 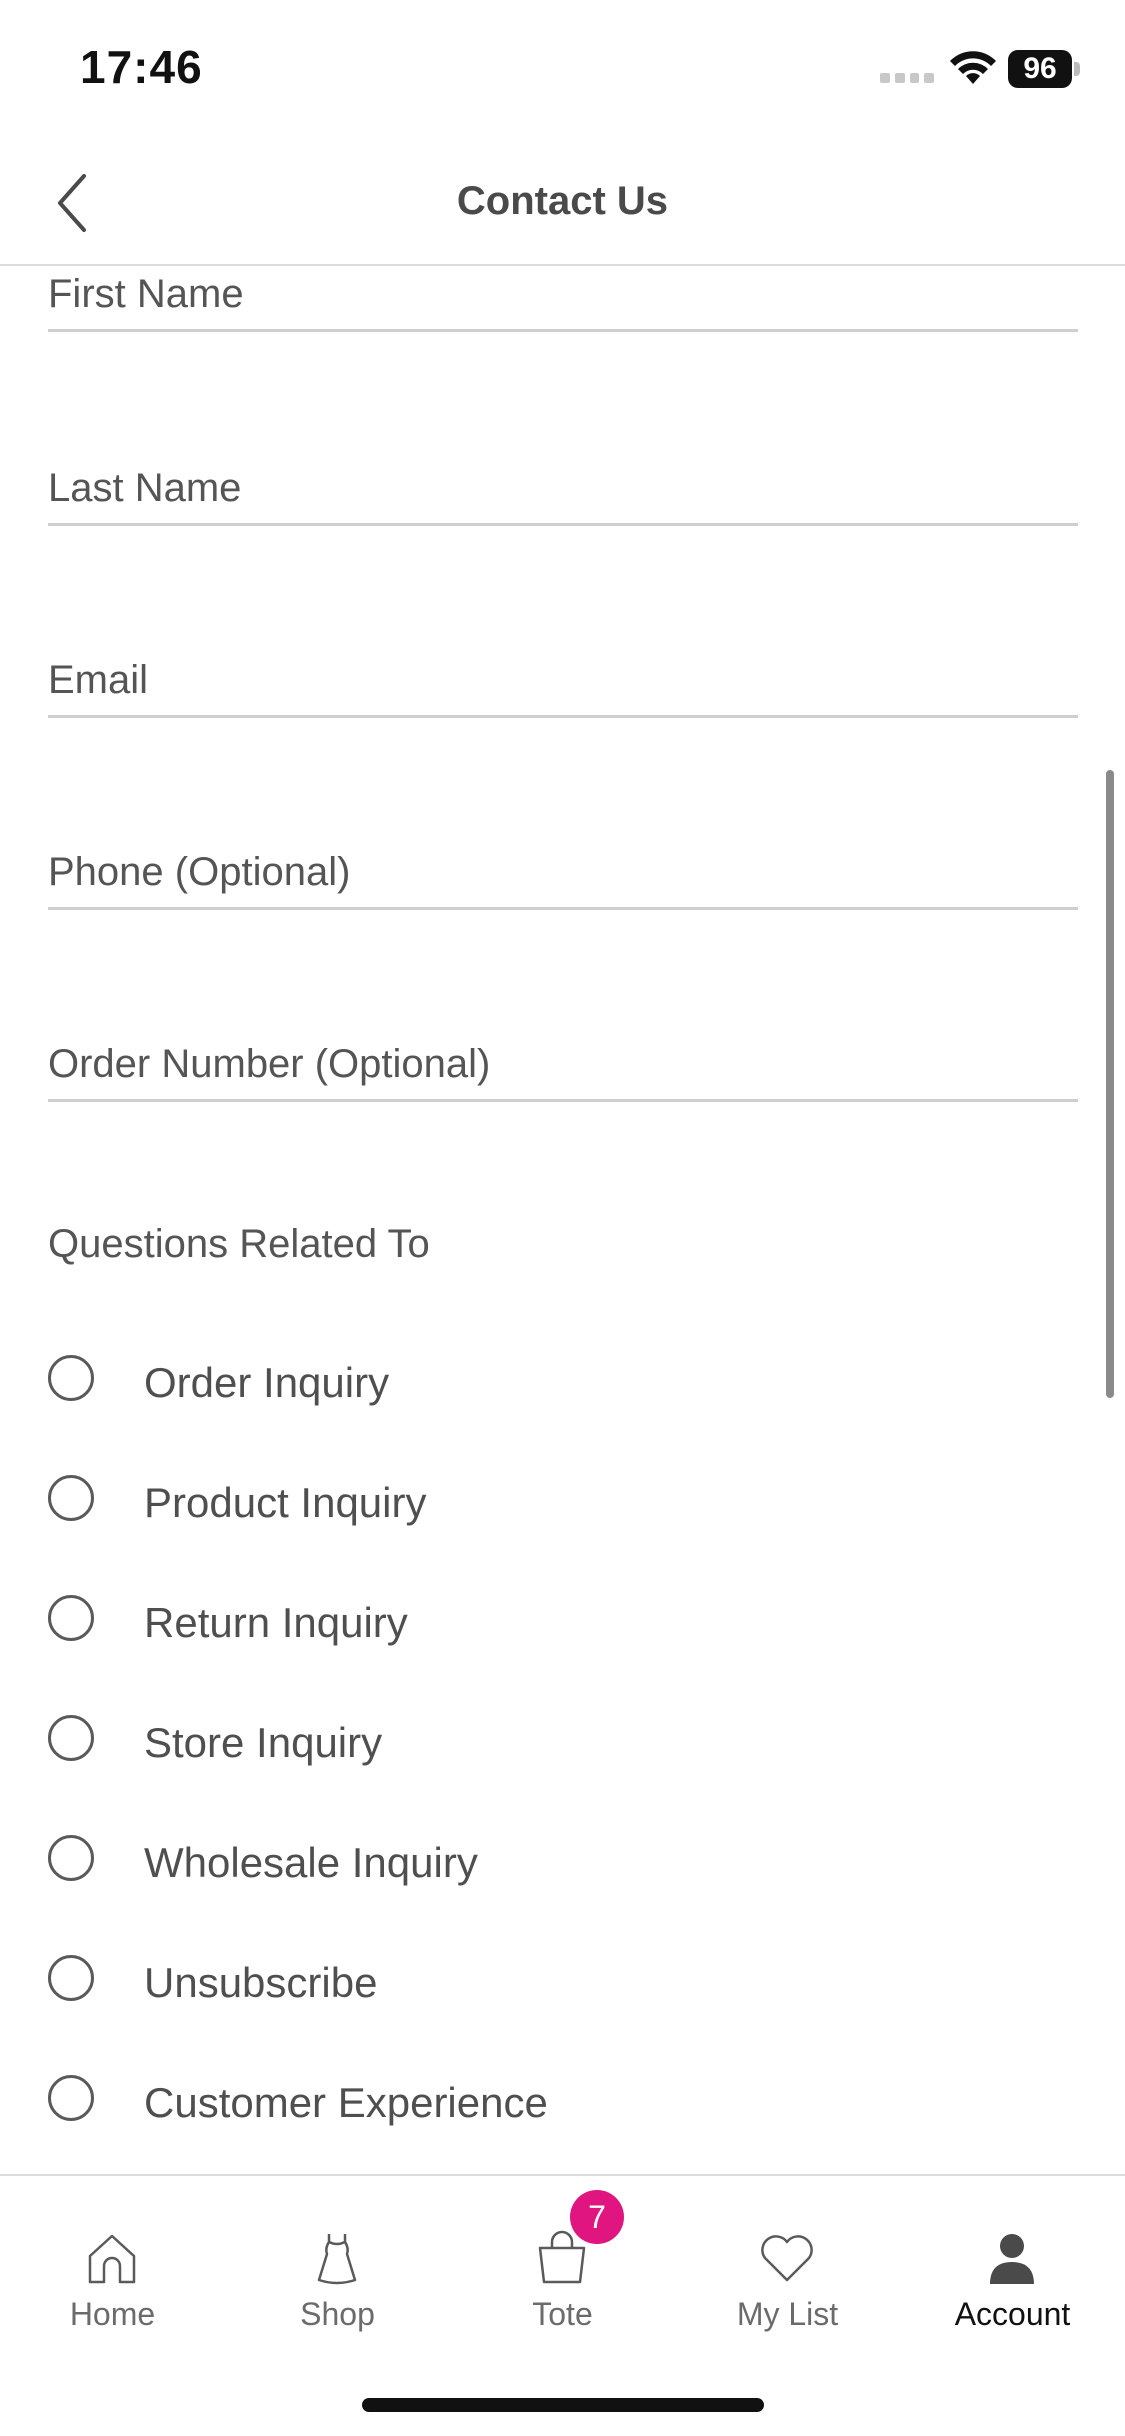 I want to click on tab-bar: Home Shop Tote My List Account 7, so click(x=562, y=2305).